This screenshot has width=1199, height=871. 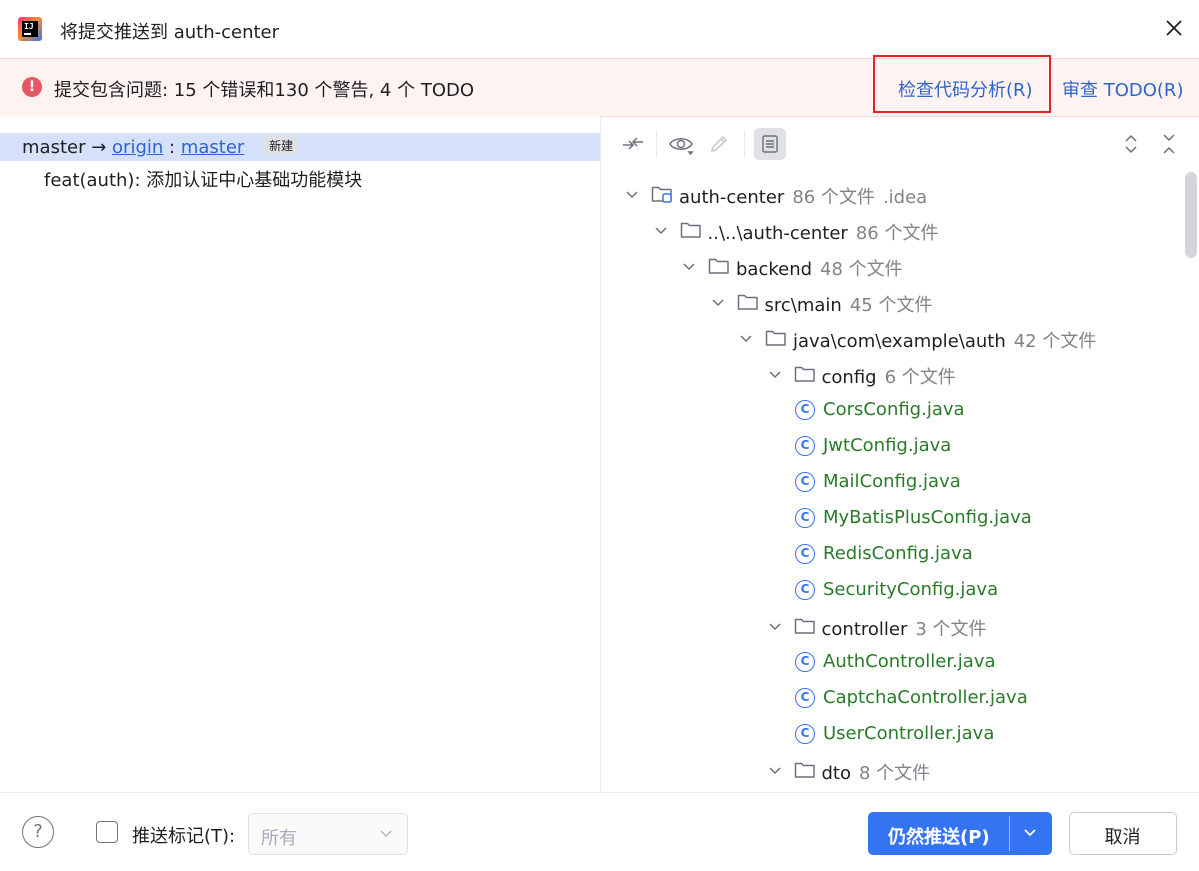 I want to click on intellij-logo-icon: IJ, so click(x=30, y=29).